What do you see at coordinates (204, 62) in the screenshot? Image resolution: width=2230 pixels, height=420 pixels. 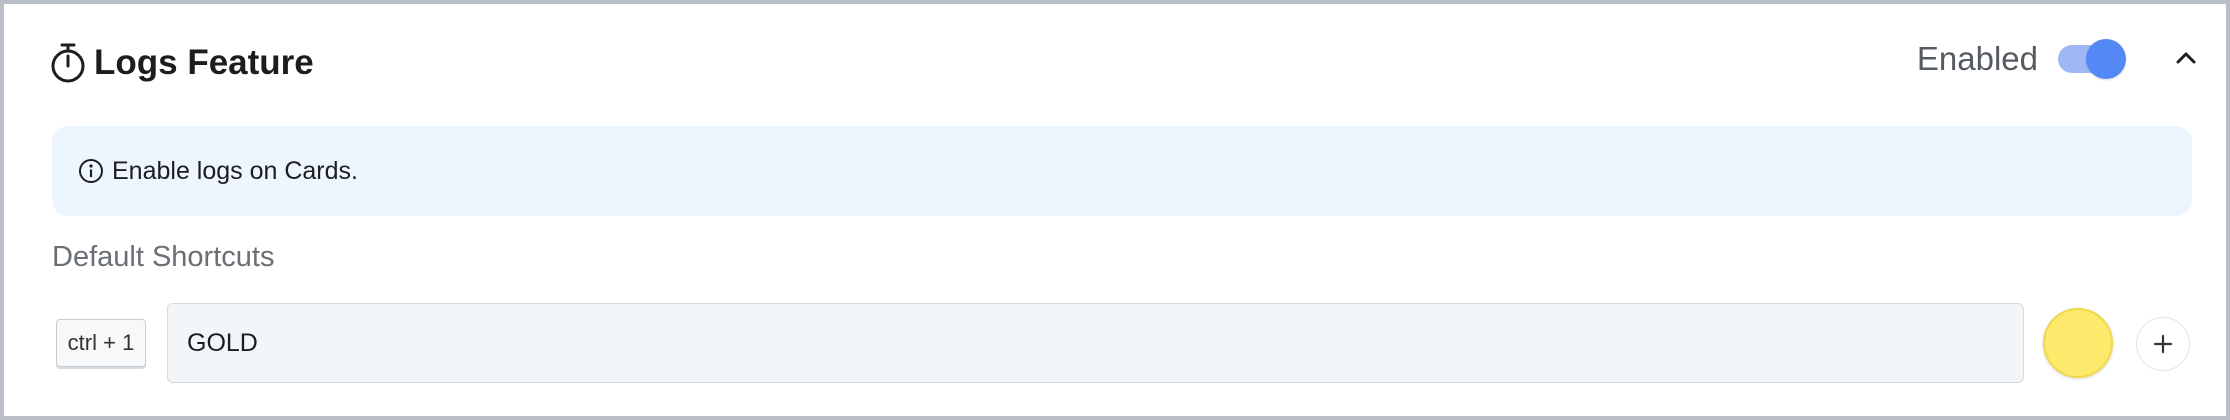 I see `feature-title: Logs Feature` at bounding box center [204, 62].